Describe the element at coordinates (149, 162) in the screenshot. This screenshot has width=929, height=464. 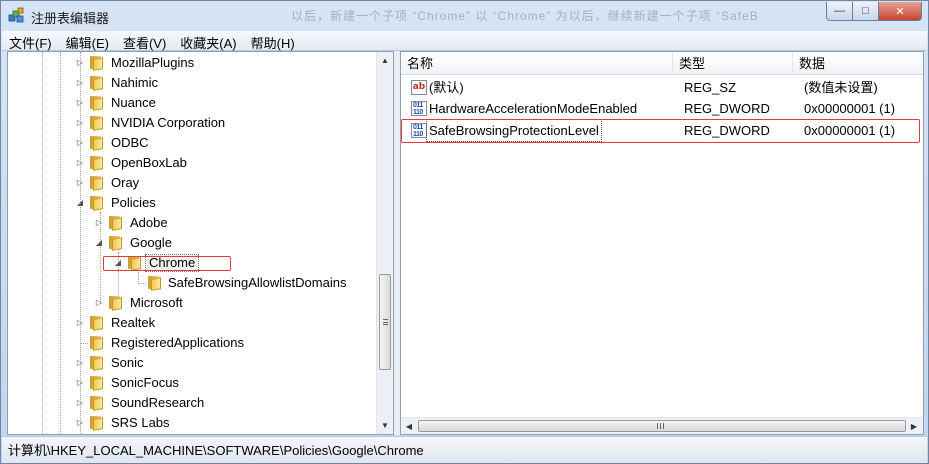
I see `tree-item-label: OpenBoxLab` at that location.